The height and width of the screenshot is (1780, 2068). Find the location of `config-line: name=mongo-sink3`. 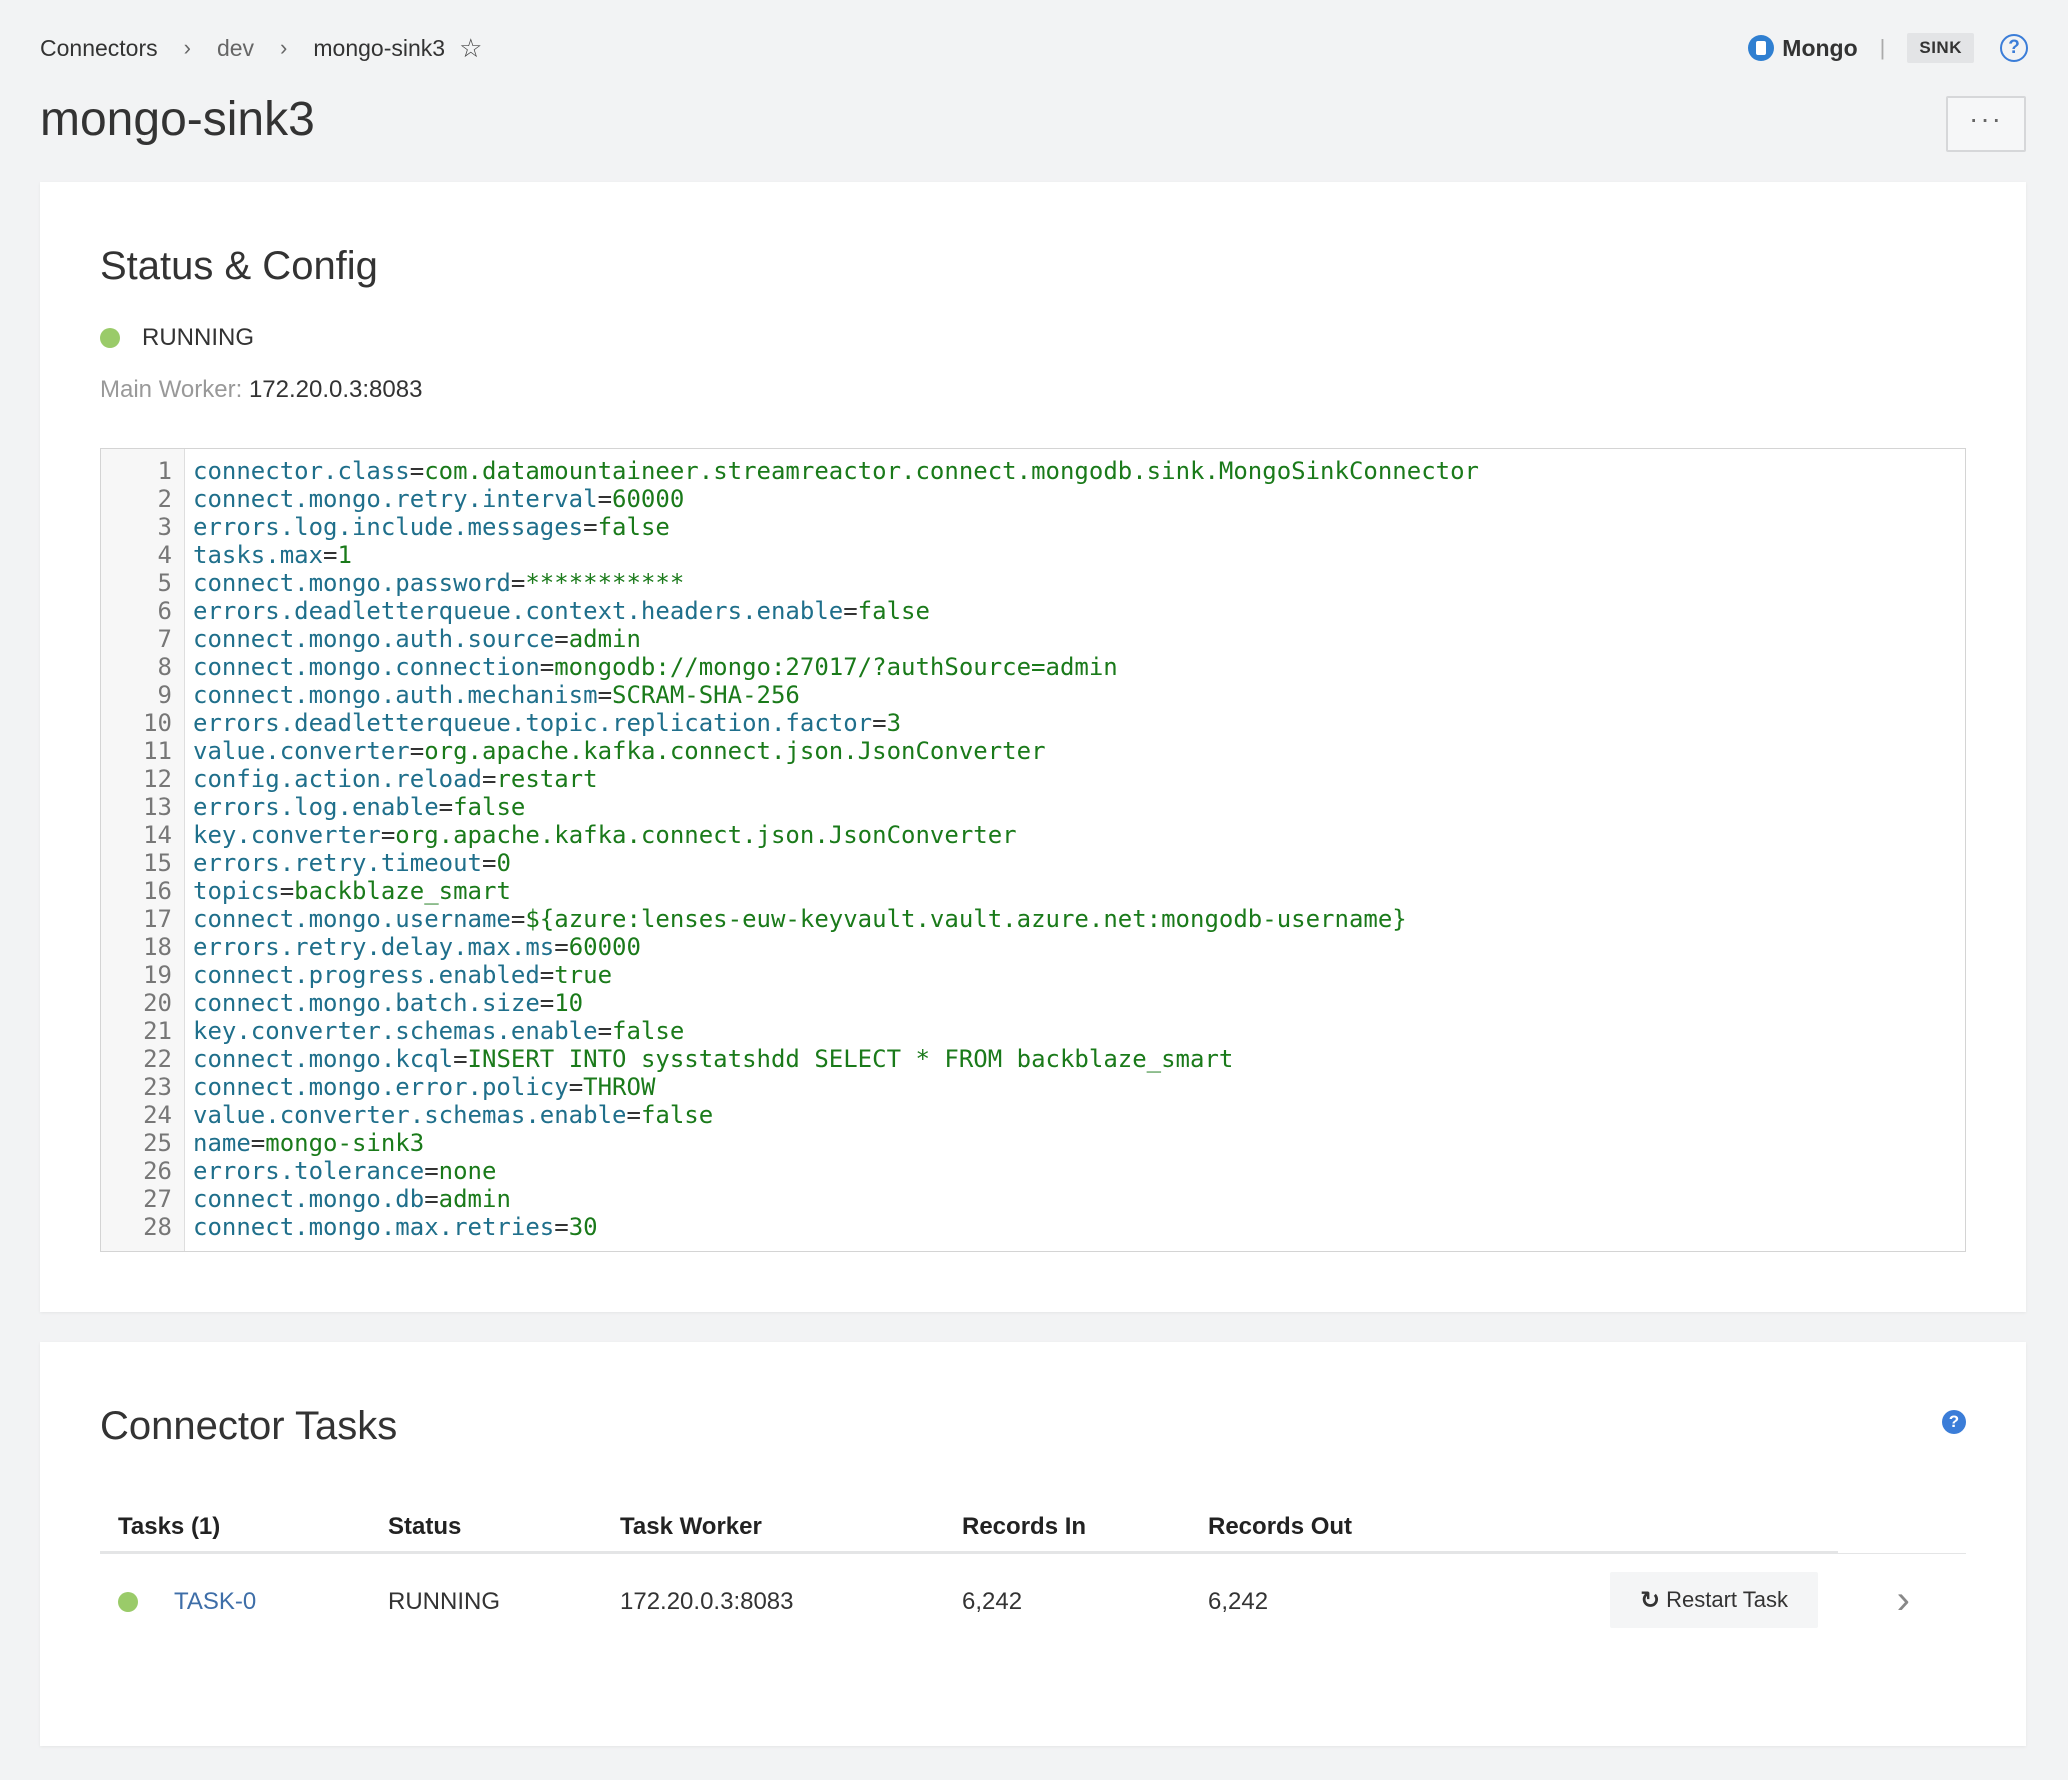

config-line: name=mongo-sink3 is located at coordinates (836, 1143).